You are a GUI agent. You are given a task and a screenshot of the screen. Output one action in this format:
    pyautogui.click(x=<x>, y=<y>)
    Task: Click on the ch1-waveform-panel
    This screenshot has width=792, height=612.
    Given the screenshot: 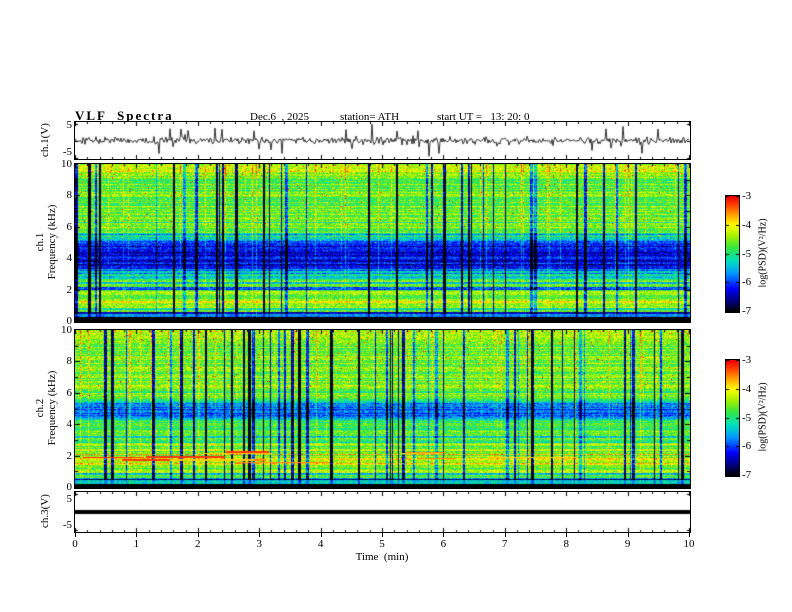 What is the action you would take?
    pyautogui.click(x=382, y=140)
    